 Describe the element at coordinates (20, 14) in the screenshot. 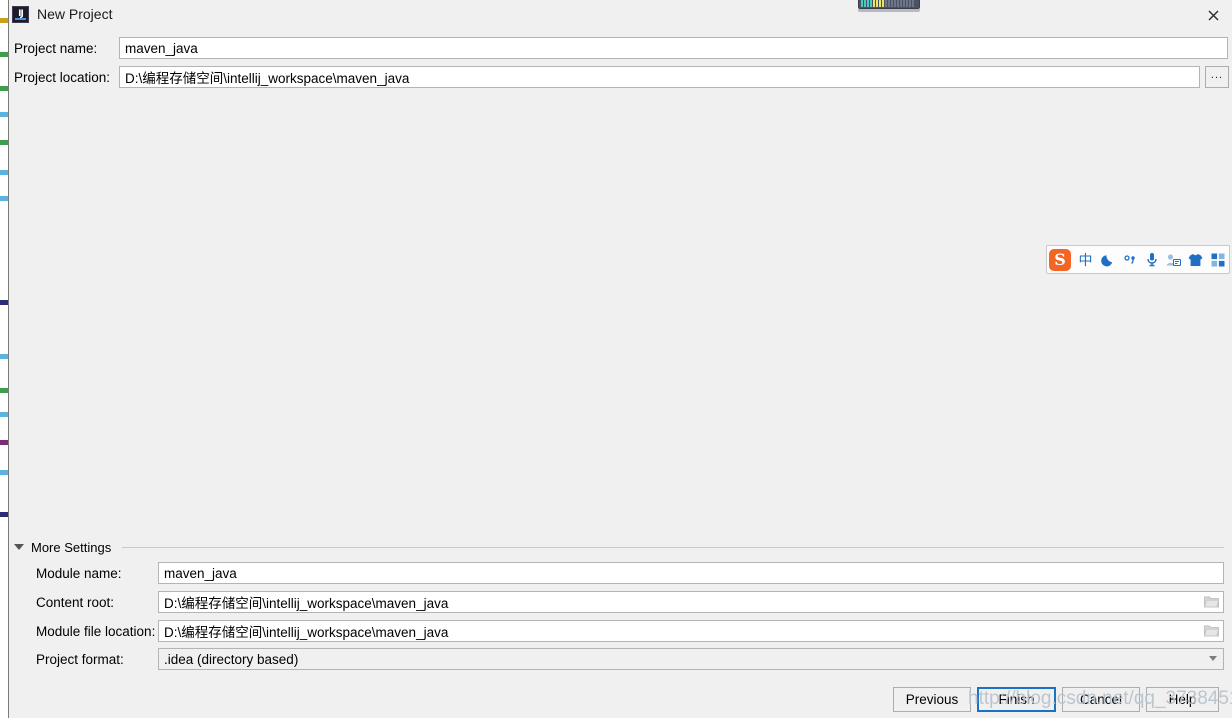

I see `intellij-idea-icon: IJ` at that location.